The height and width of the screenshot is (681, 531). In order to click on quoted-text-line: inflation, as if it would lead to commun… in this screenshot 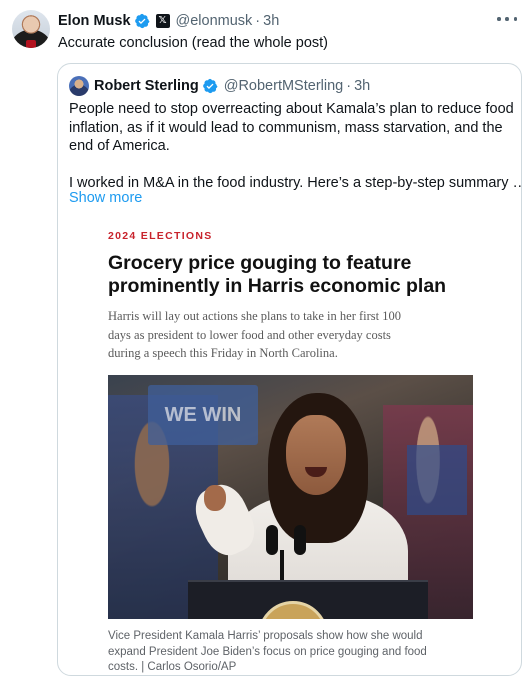, I will do `click(286, 127)`.